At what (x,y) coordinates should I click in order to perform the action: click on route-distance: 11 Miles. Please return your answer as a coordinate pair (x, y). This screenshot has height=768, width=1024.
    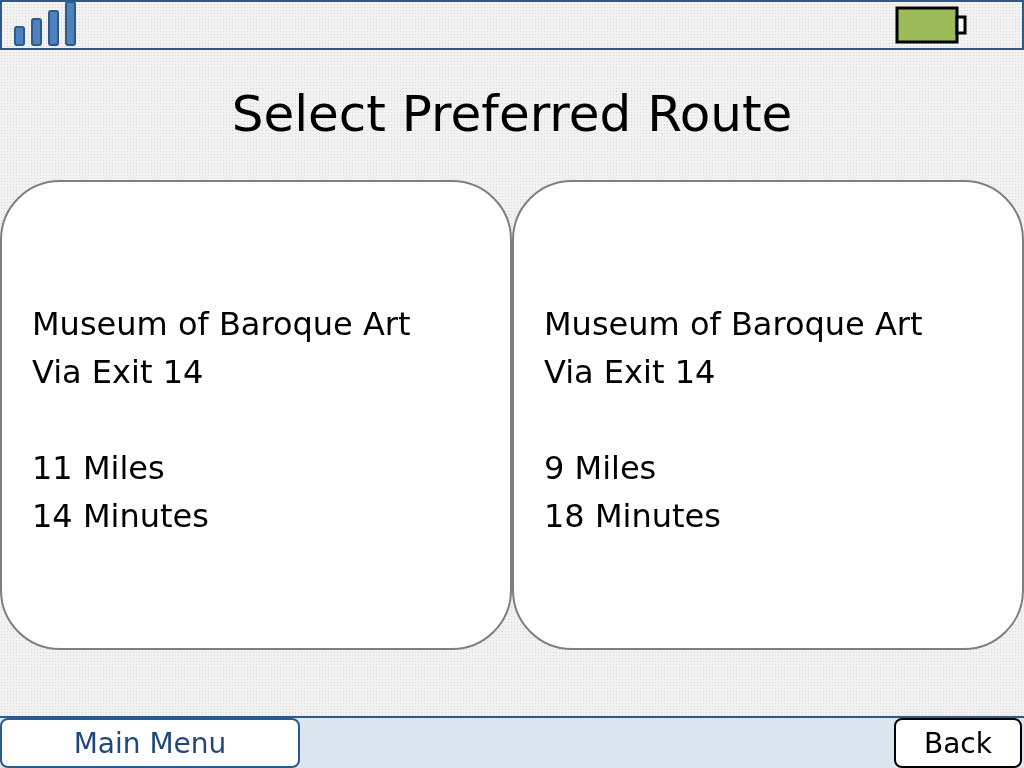
    Looking at the image, I should click on (99, 468).